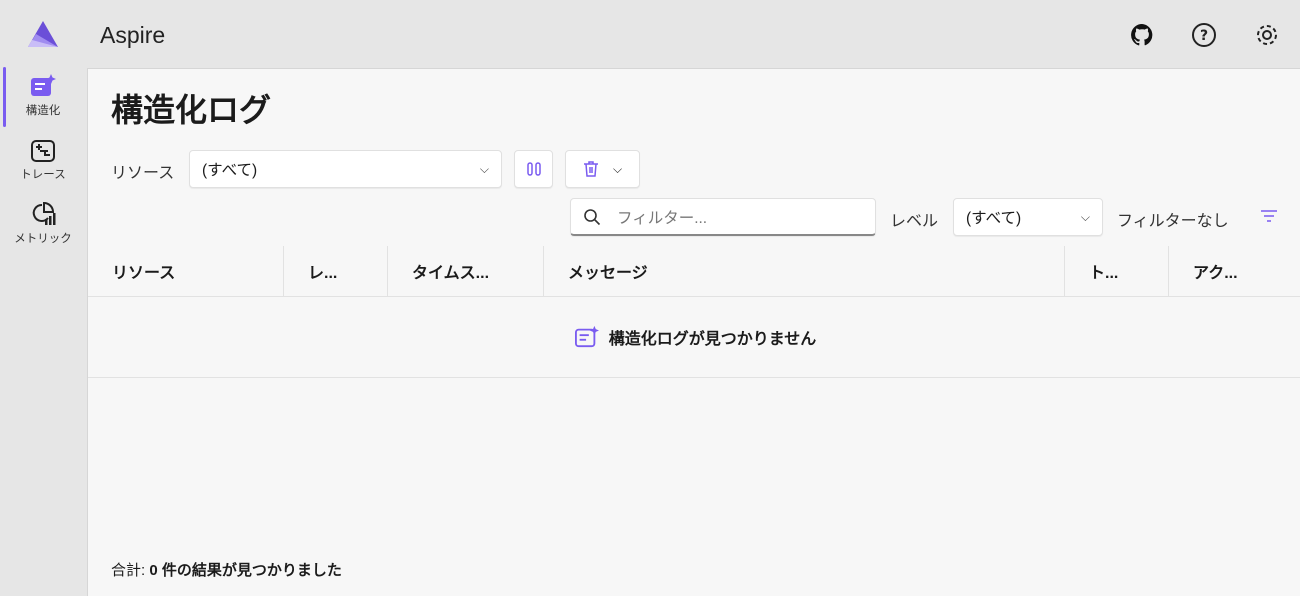 The height and width of the screenshot is (596, 1300). I want to click on level-select-value: (すべて), so click(994, 218).